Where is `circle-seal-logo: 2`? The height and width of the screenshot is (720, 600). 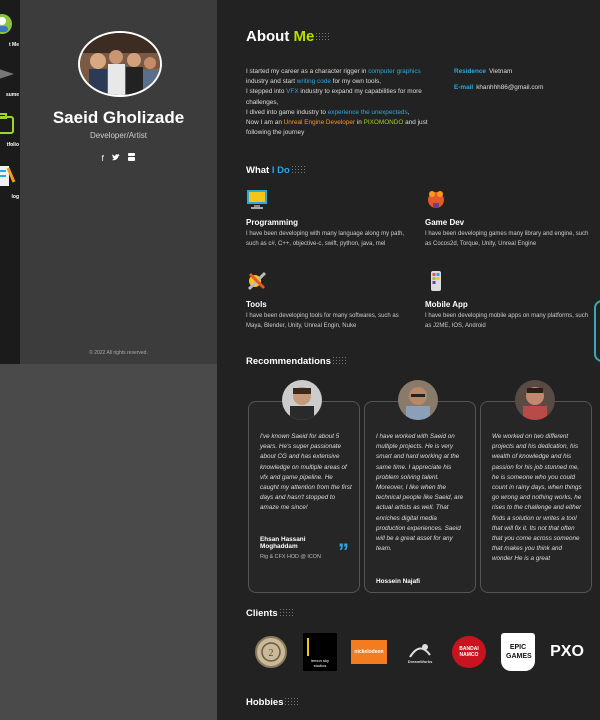 circle-seal-logo: 2 is located at coordinates (271, 652).